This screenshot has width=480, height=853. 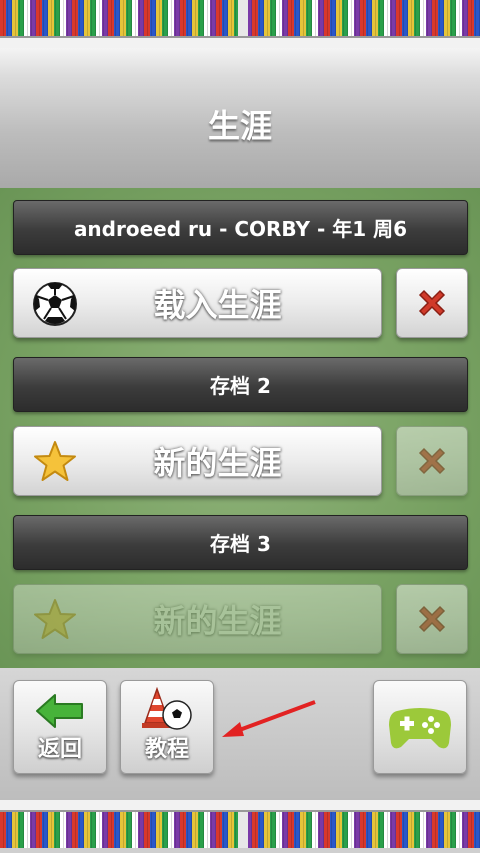 I want to click on load-career-button: 载入生涯, so click(x=197, y=303).